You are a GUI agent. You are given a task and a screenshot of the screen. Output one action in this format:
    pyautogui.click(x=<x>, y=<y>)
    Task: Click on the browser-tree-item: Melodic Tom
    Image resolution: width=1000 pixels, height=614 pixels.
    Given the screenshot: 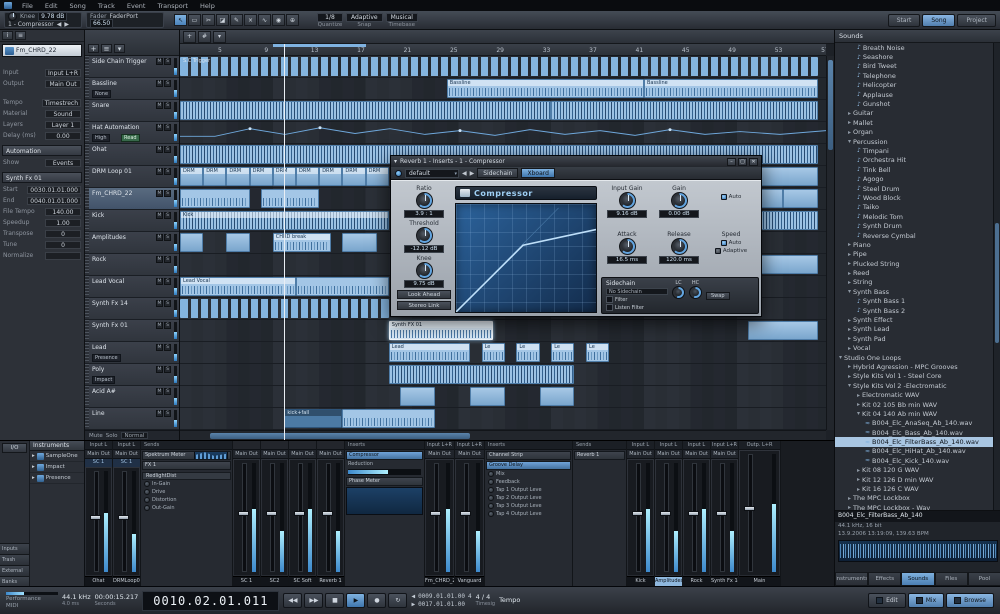 What is the action you would take?
    pyautogui.click(x=914, y=216)
    